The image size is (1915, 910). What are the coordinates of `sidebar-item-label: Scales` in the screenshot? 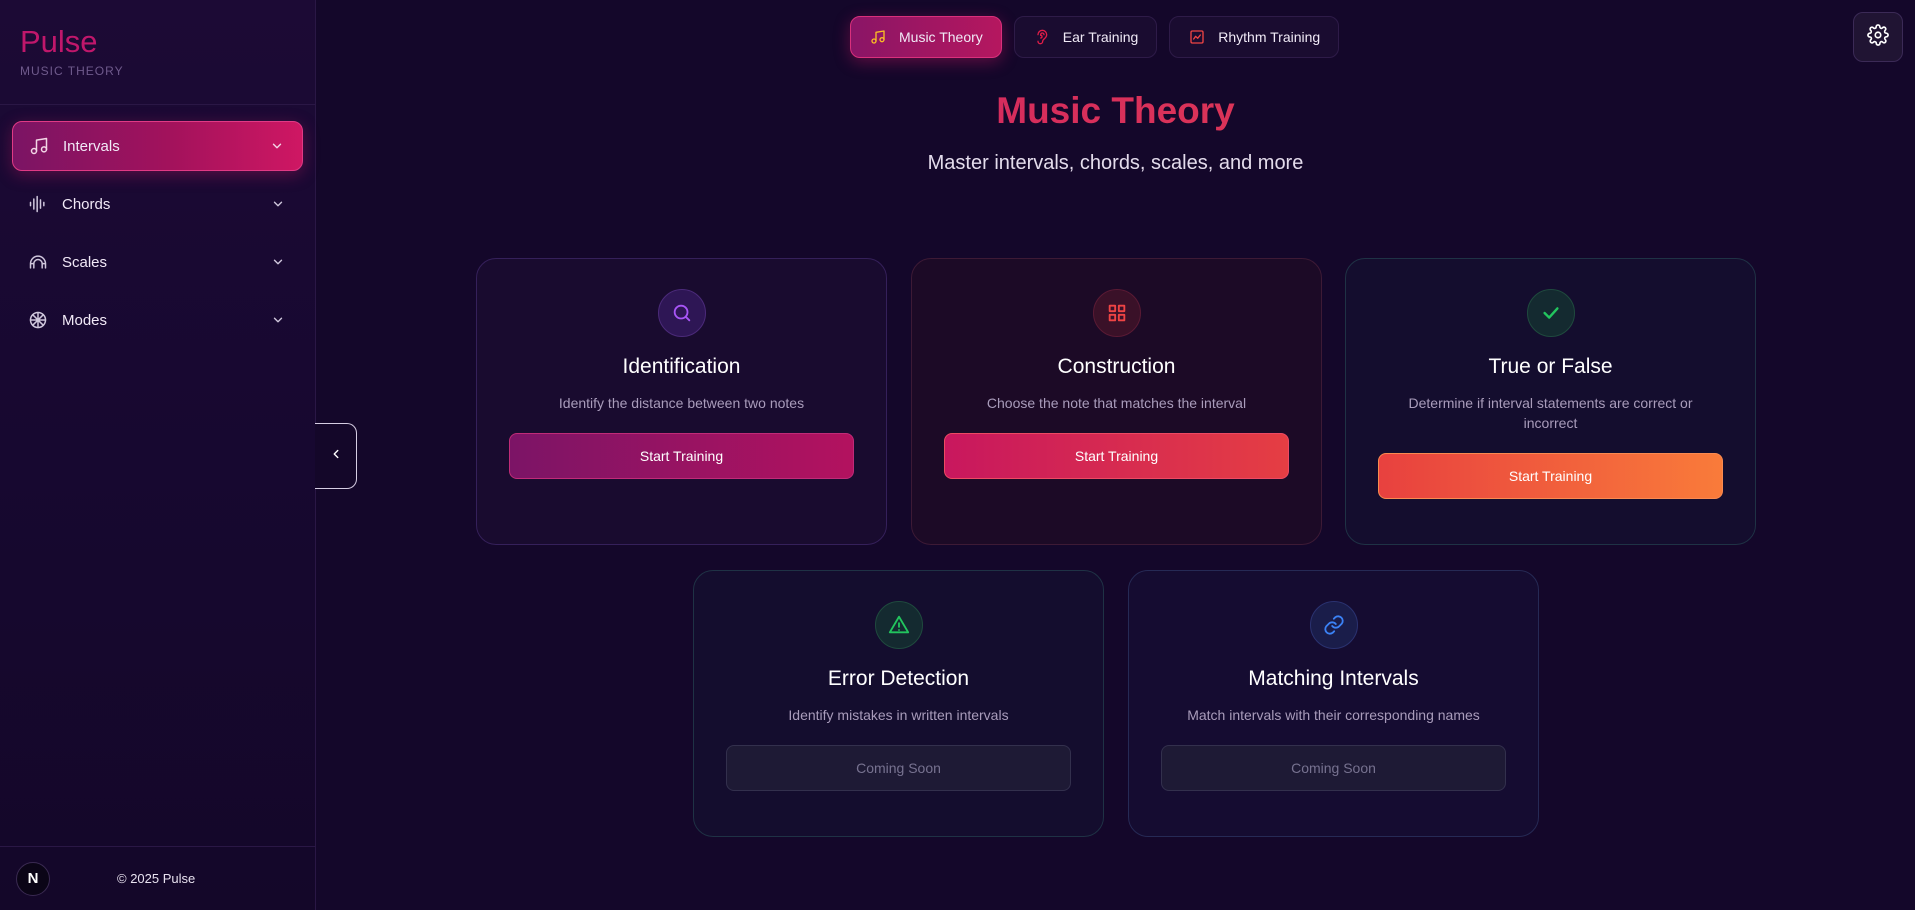 It's located at (85, 262).